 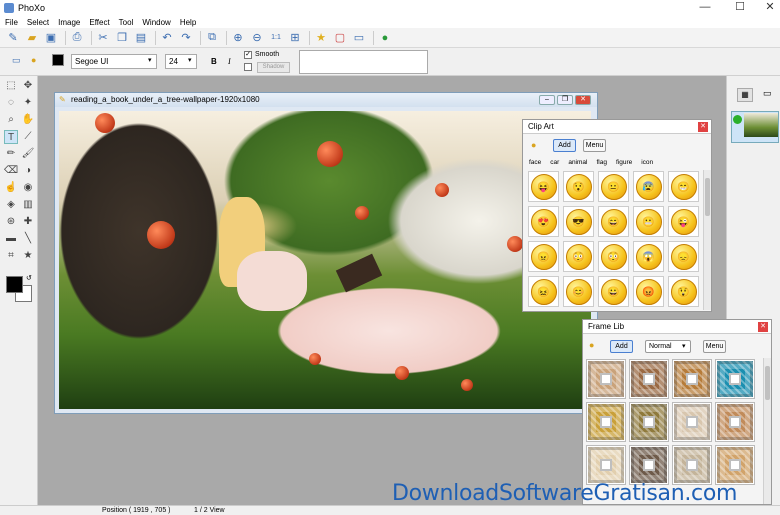 I want to click on fill-icon: ◈, so click(x=11, y=205).